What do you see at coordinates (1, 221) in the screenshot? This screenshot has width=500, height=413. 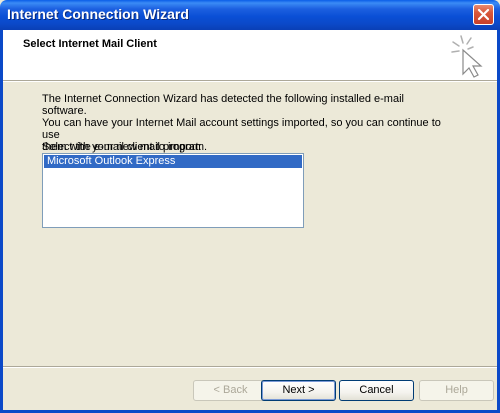 I see `window-frame-left` at bounding box center [1, 221].